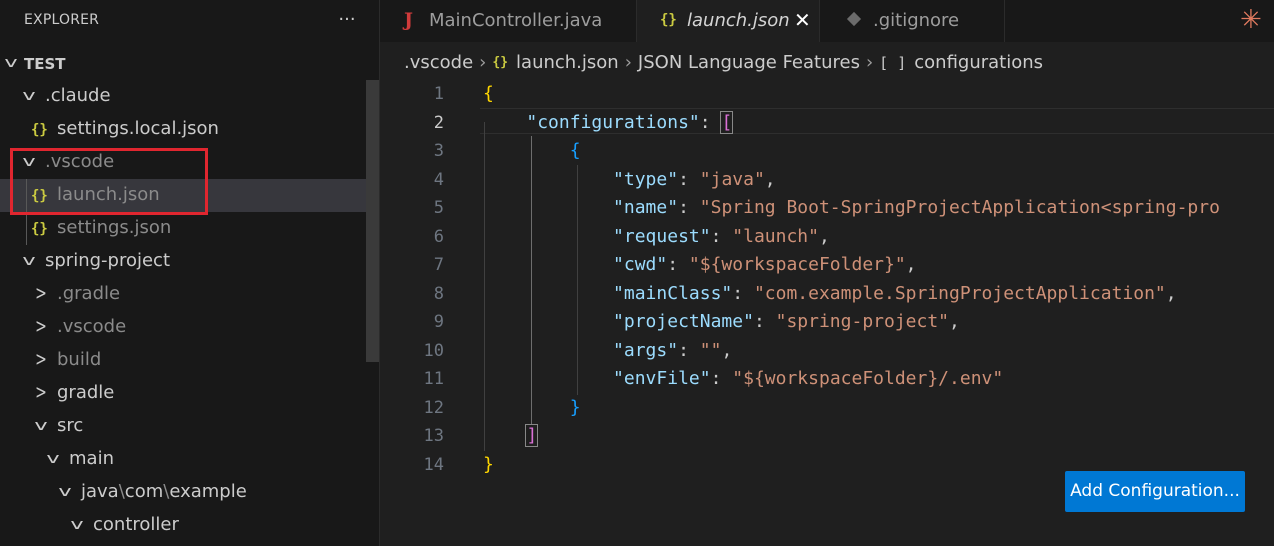 This screenshot has height=546, width=1274. What do you see at coordinates (438, 293) in the screenshot?
I see `line-number: 8` at bounding box center [438, 293].